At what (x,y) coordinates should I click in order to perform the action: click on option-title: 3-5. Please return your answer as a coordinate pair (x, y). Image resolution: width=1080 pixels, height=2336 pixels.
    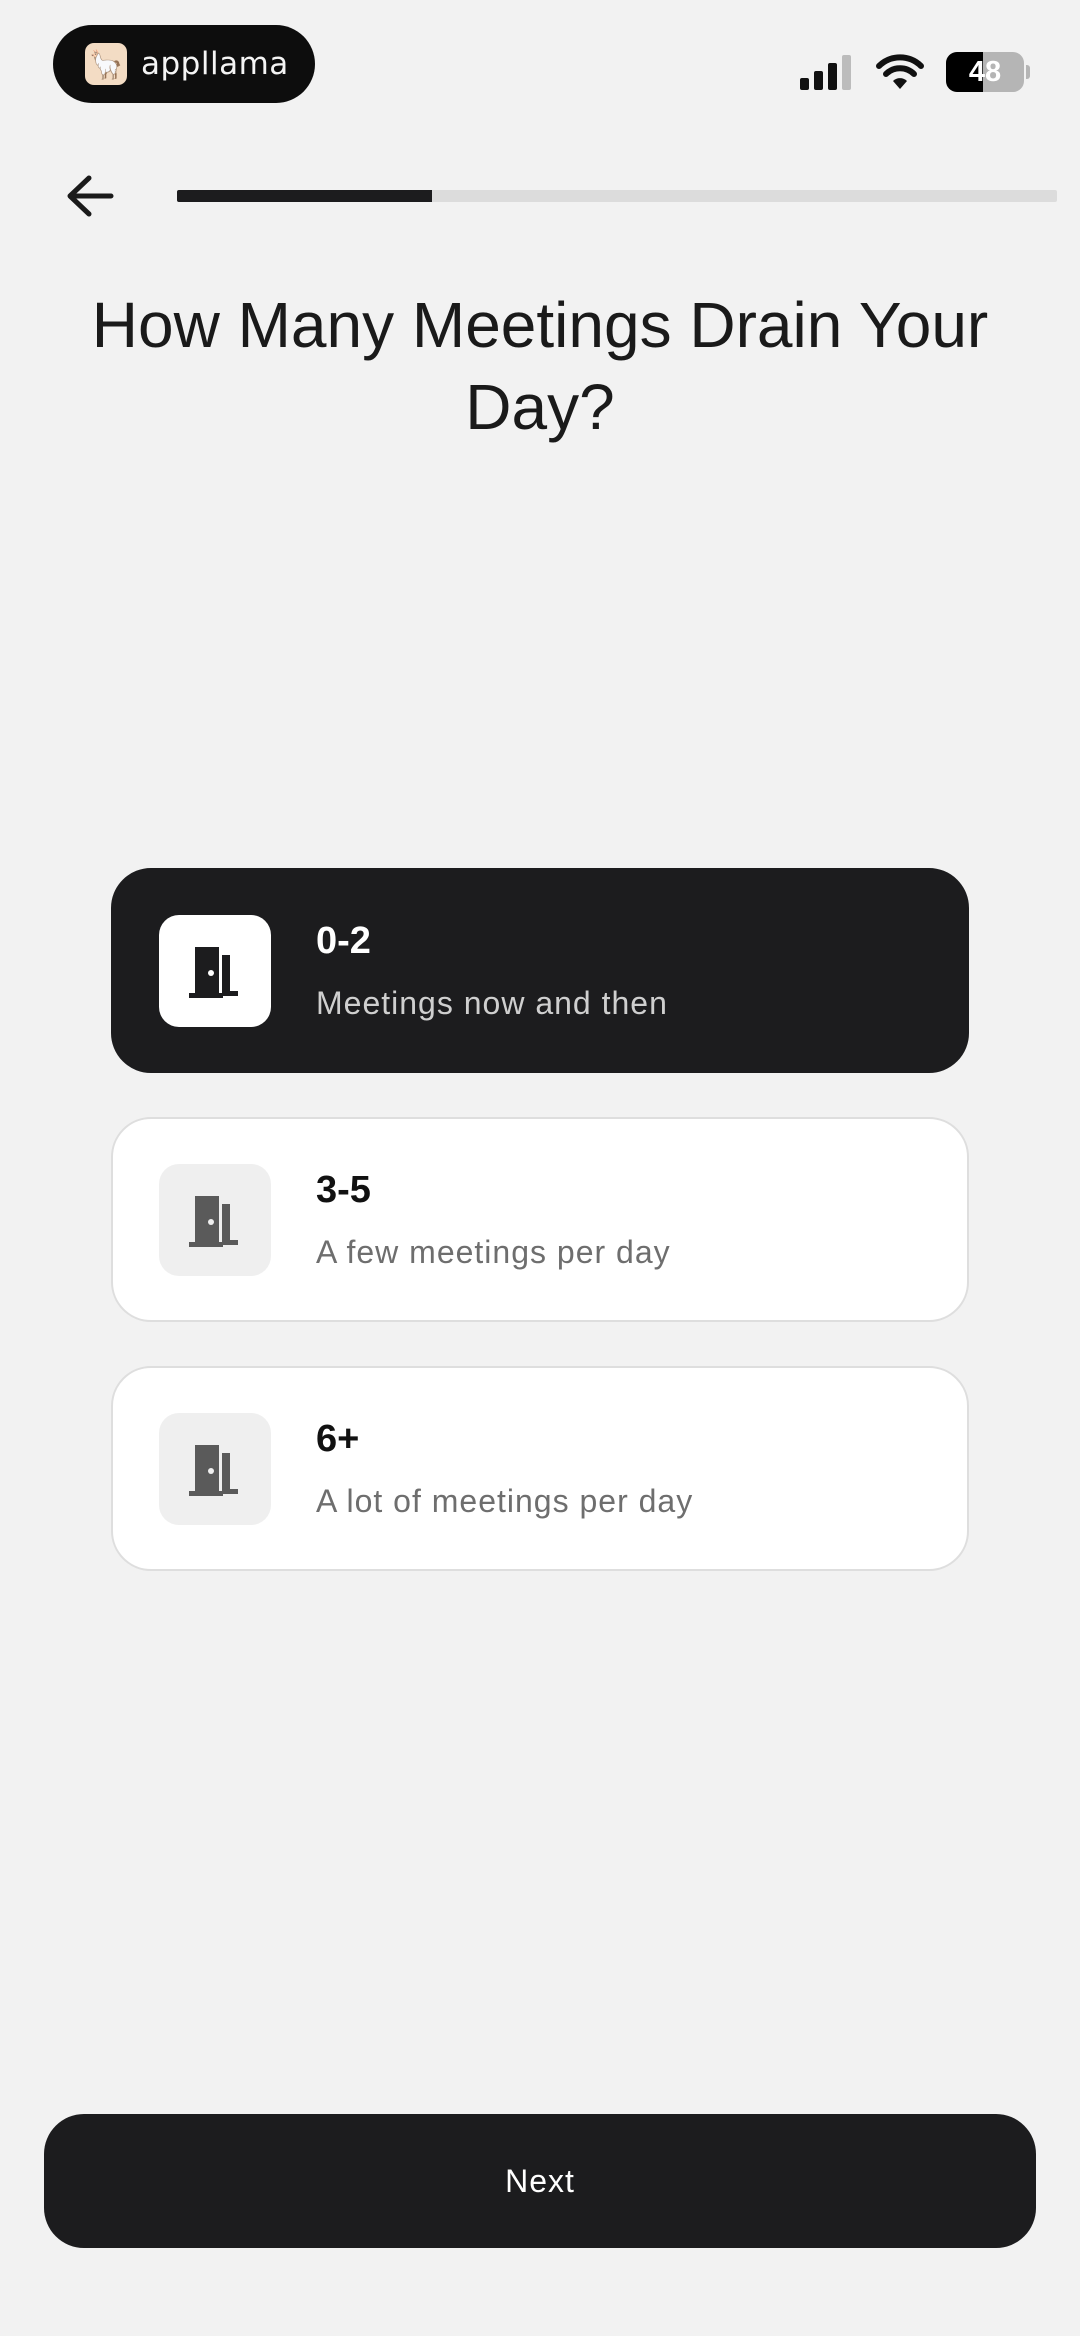
    Looking at the image, I should click on (343, 1189).